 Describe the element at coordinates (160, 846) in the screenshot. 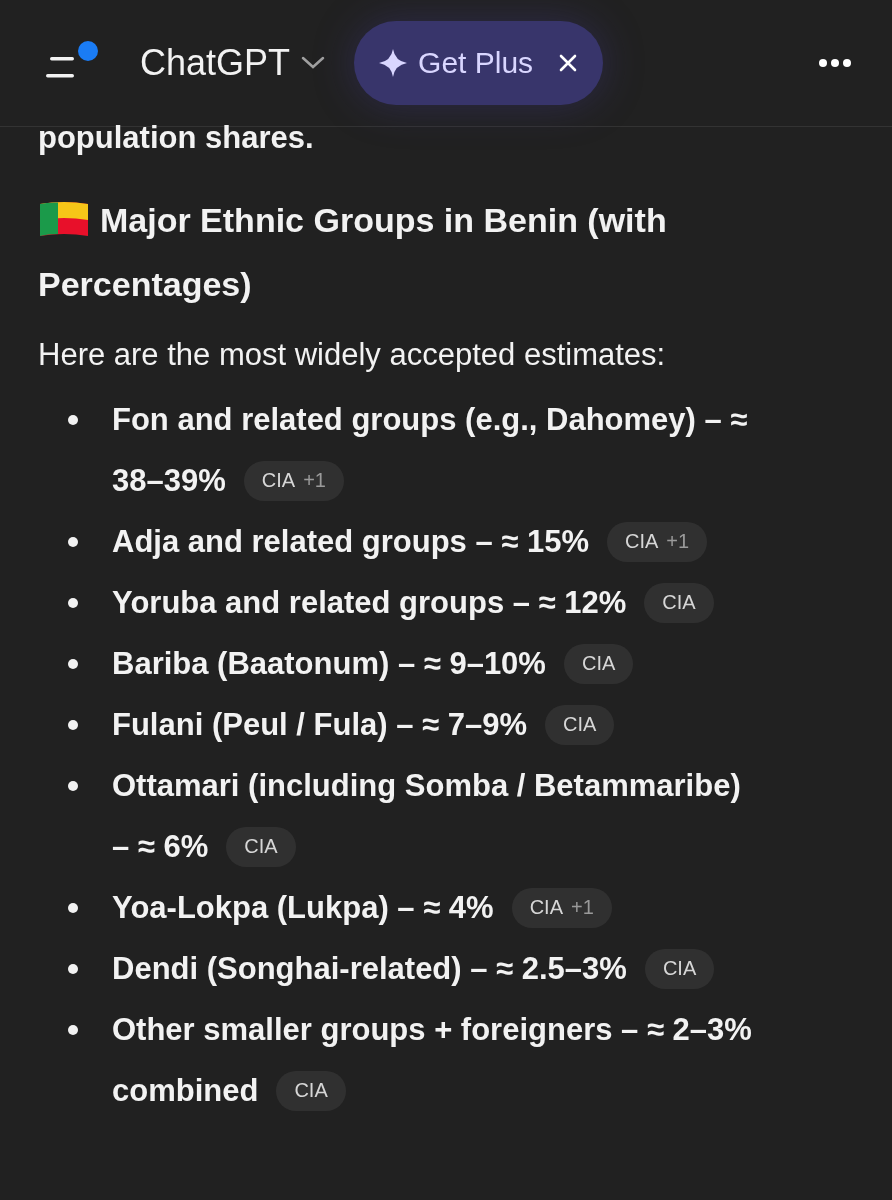

I see `list-item-text: – ≈ 6%` at that location.